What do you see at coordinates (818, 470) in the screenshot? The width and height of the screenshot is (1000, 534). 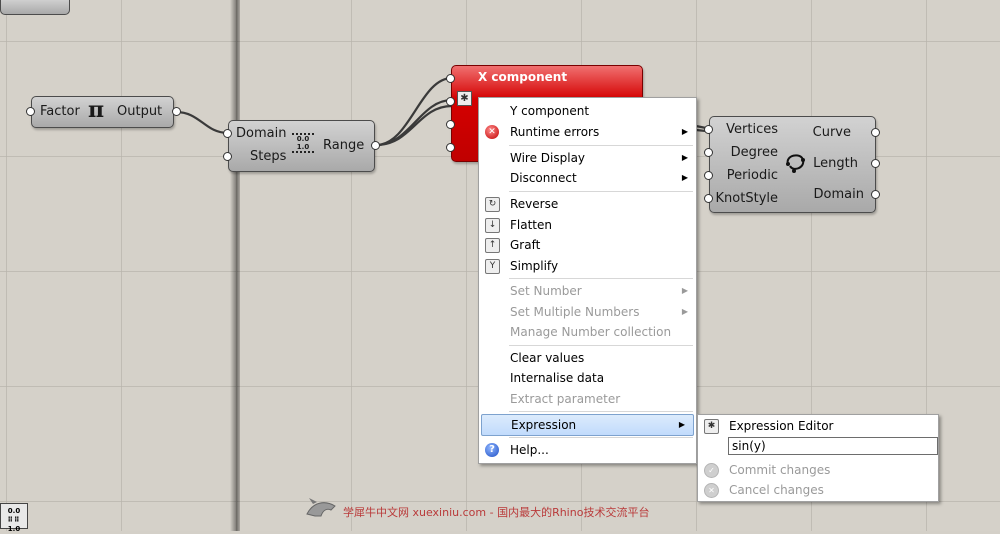 I see `submenu-item-commit-changes: ✓ Commit changes` at bounding box center [818, 470].